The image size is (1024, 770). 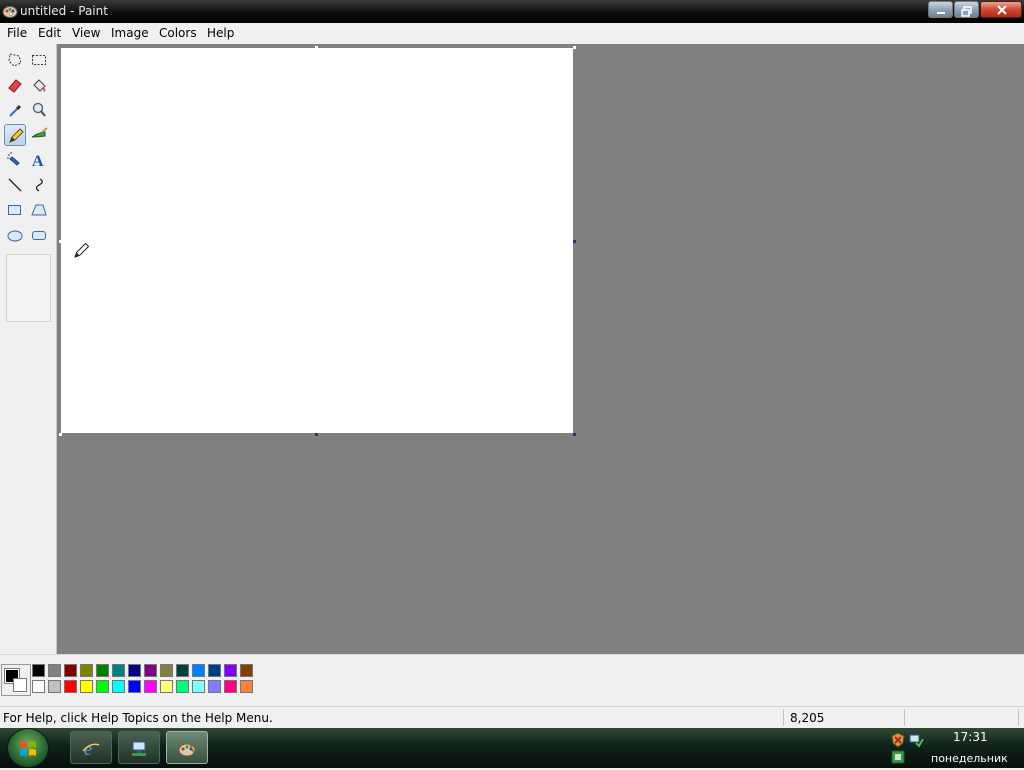 What do you see at coordinates (574, 434) in the screenshot?
I see `resize-handle-bottom-right` at bounding box center [574, 434].